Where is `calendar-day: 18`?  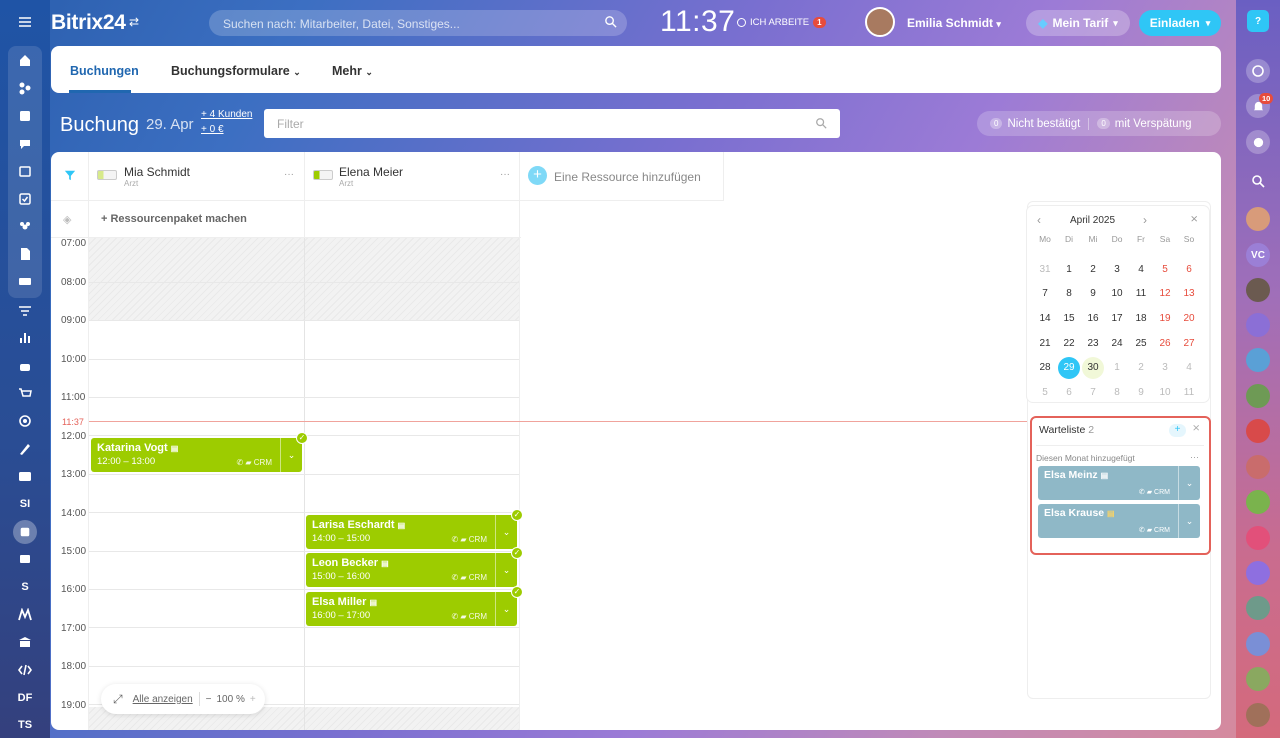 calendar-day: 18 is located at coordinates (1141, 318).